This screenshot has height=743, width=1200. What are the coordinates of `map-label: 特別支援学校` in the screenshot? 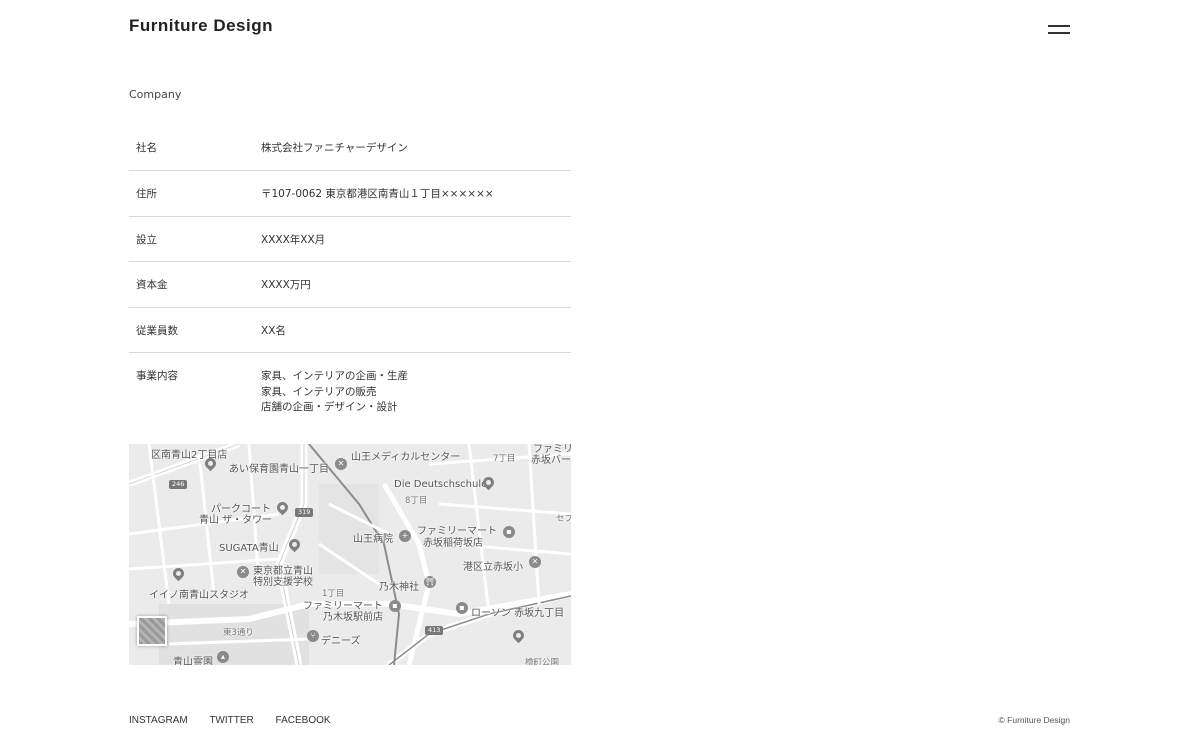 It's located at (283, 582).